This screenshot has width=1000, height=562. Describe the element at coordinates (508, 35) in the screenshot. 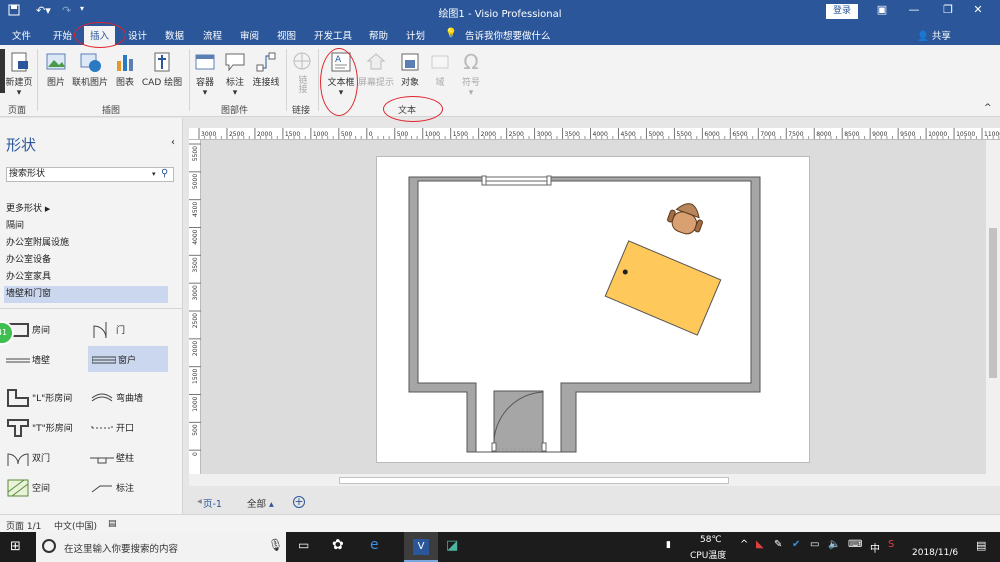

I see `tell-me-search: 告诉我你想要做什么` at that location.